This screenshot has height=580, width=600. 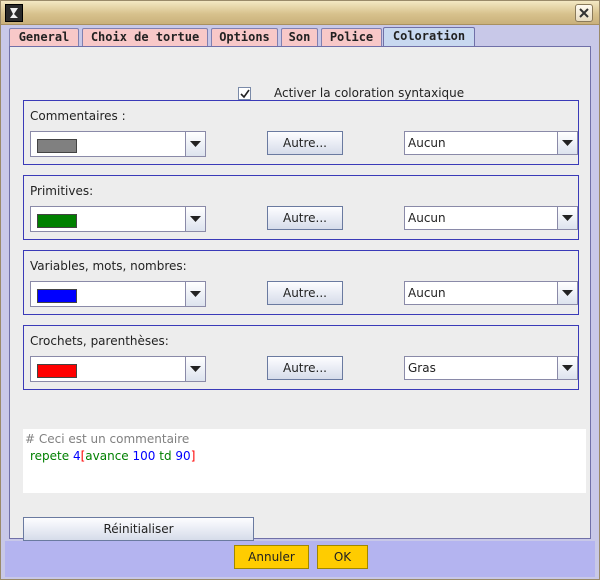 I want to click on preview-primitive: repete, so click(x=50, y=456).